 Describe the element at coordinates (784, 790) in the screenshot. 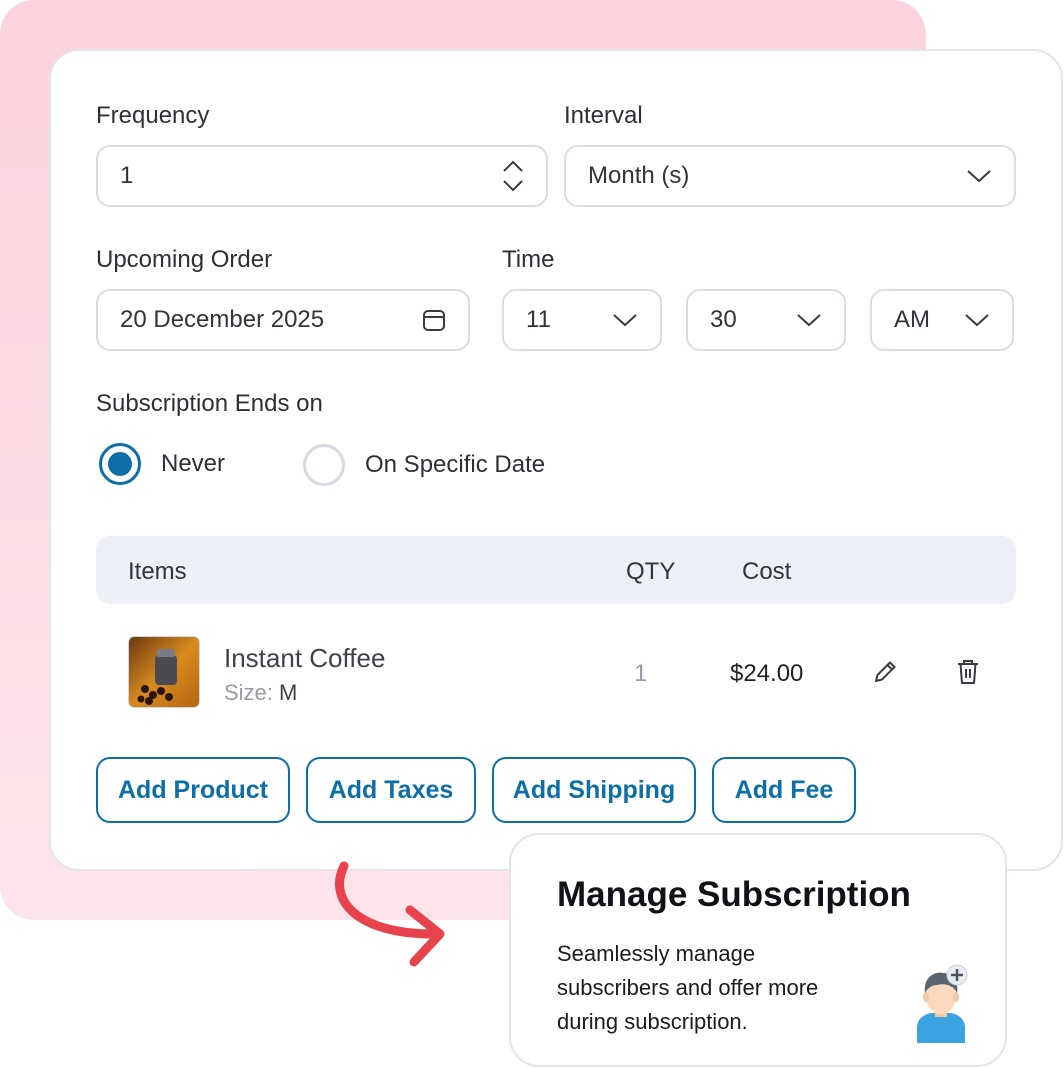

I see `add-fee-button: Add Fee` at that location.